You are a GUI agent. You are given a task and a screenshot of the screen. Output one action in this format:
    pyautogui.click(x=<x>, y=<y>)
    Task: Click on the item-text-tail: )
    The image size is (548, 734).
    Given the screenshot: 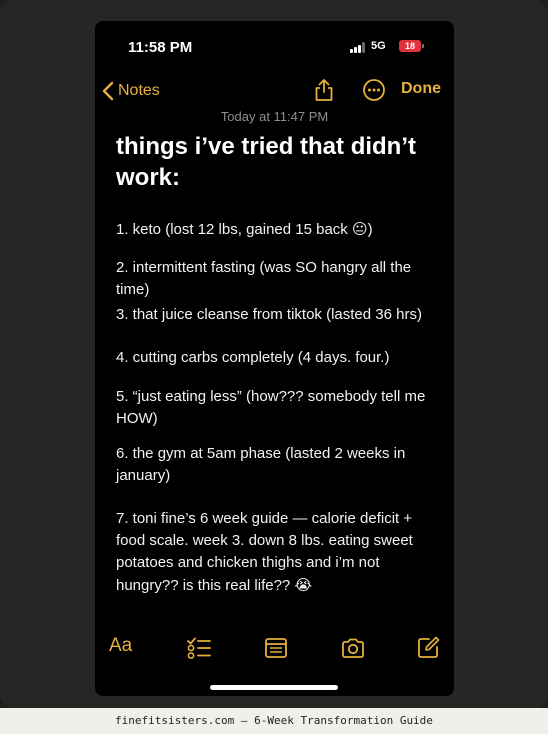 What is the action you would take?
    pyautogui.click(x=370, y=229)
    